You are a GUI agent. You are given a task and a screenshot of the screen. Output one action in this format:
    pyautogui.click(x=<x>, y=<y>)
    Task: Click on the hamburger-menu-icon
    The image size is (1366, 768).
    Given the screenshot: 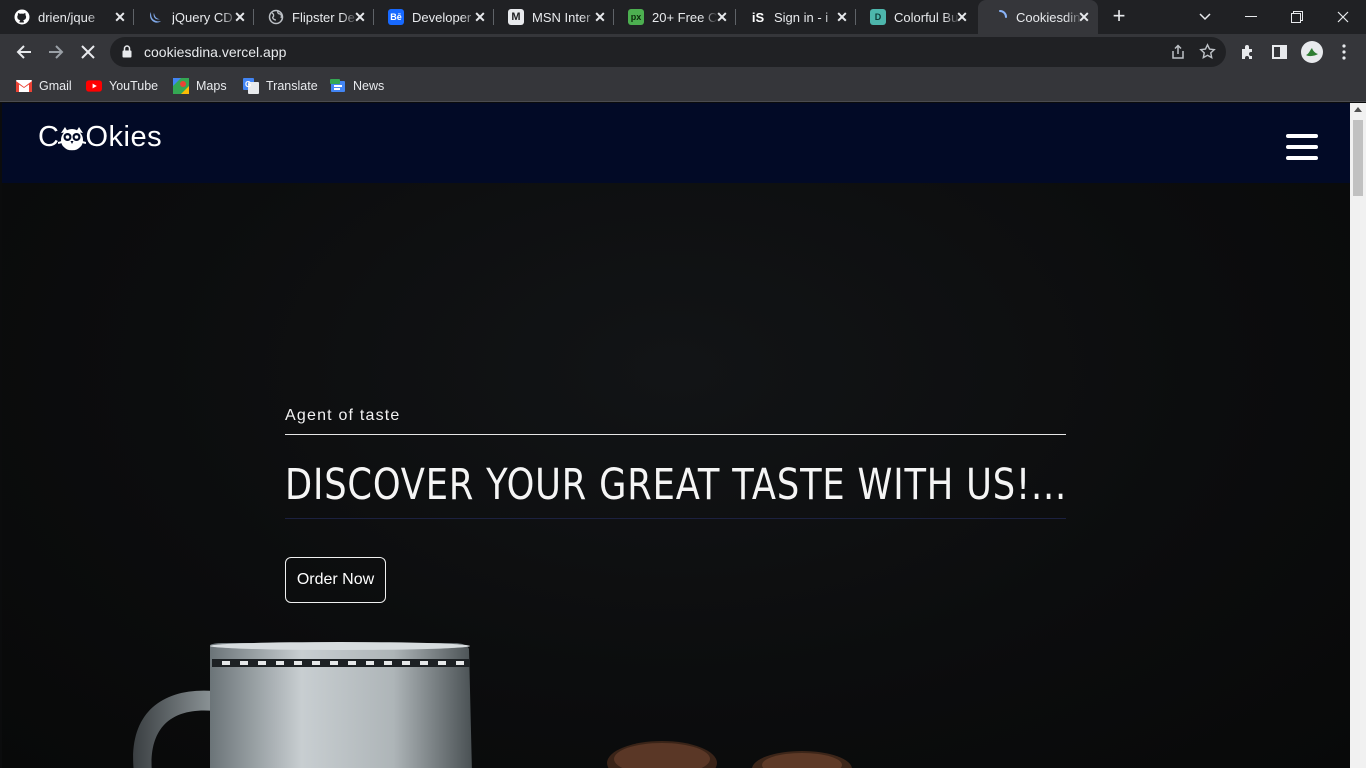 What is the action you would take?
    pyautogui.click(x=1302, y=147)
    